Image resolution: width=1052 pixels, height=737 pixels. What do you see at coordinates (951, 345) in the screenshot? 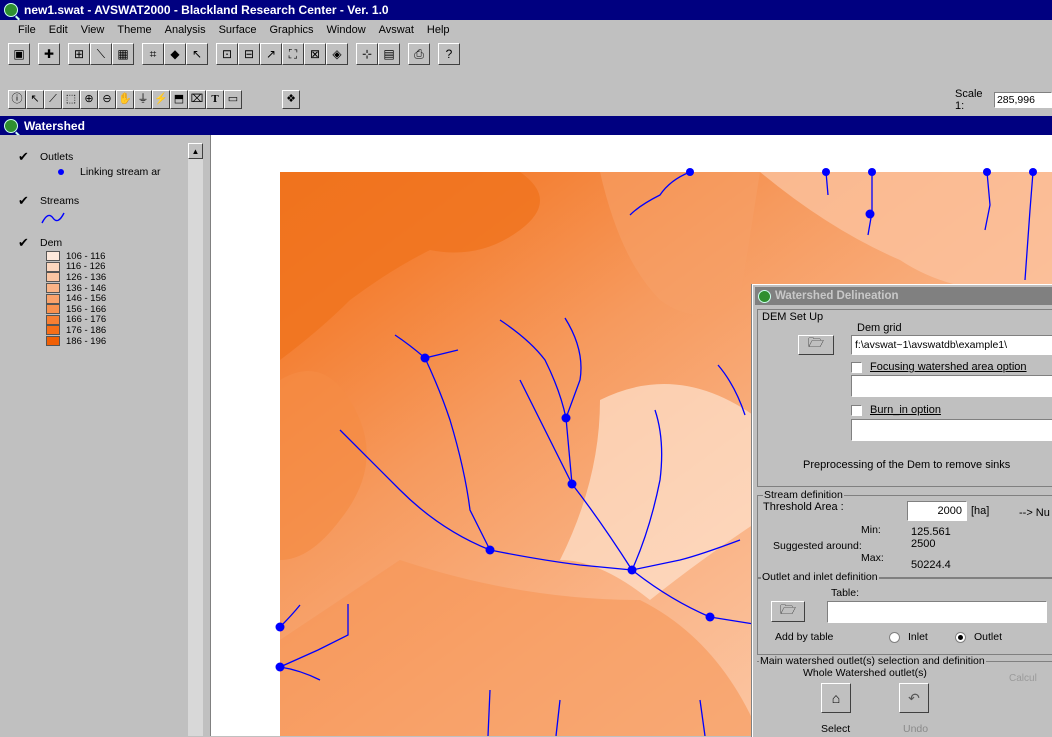
I see `dem-grid-field: f:\avswat~1\avswatdb\example1\` at bounding box center [951, 345].